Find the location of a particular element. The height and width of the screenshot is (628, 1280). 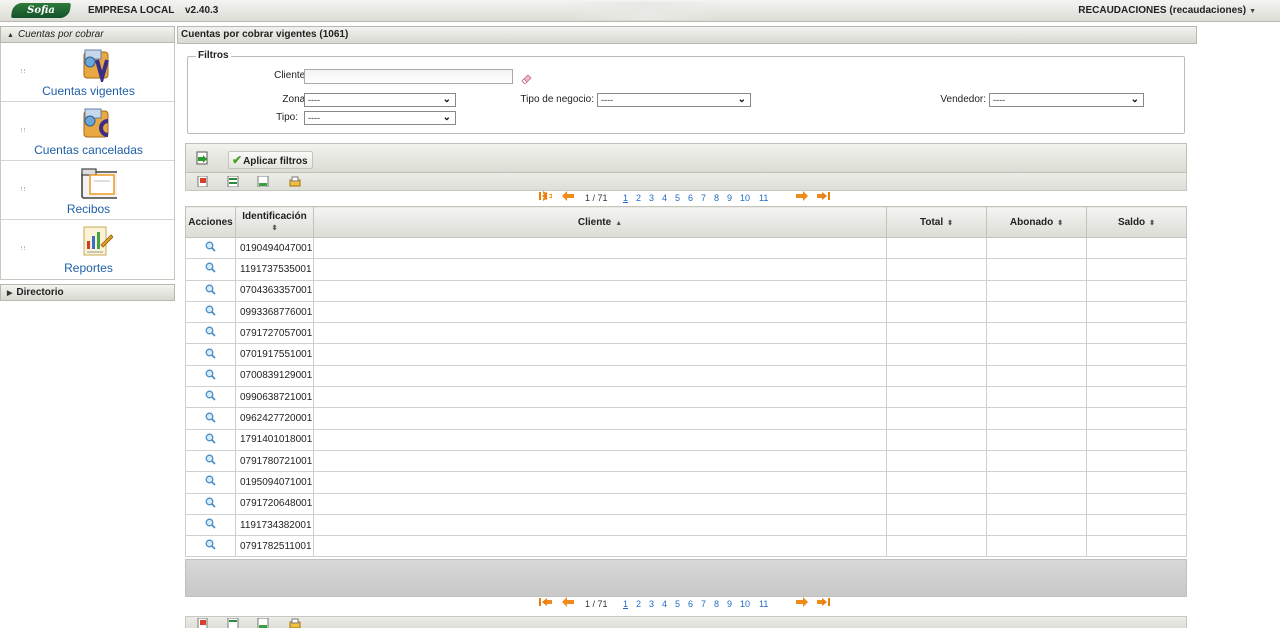

table-row: 0990638721001 is located at coordinates (686, 397).